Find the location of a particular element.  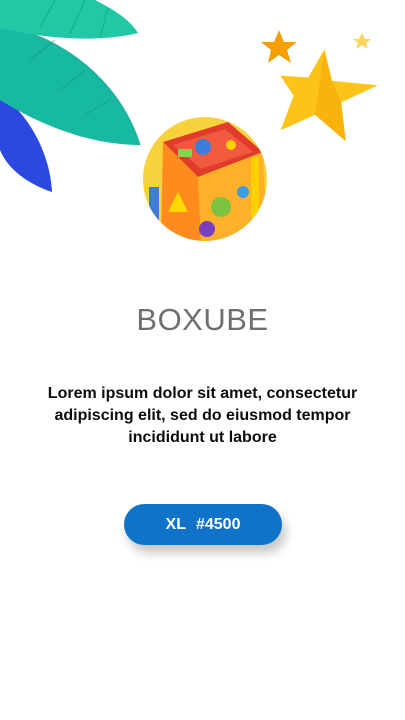

blue-leaf-decoration is located at coordinates (26, 143).